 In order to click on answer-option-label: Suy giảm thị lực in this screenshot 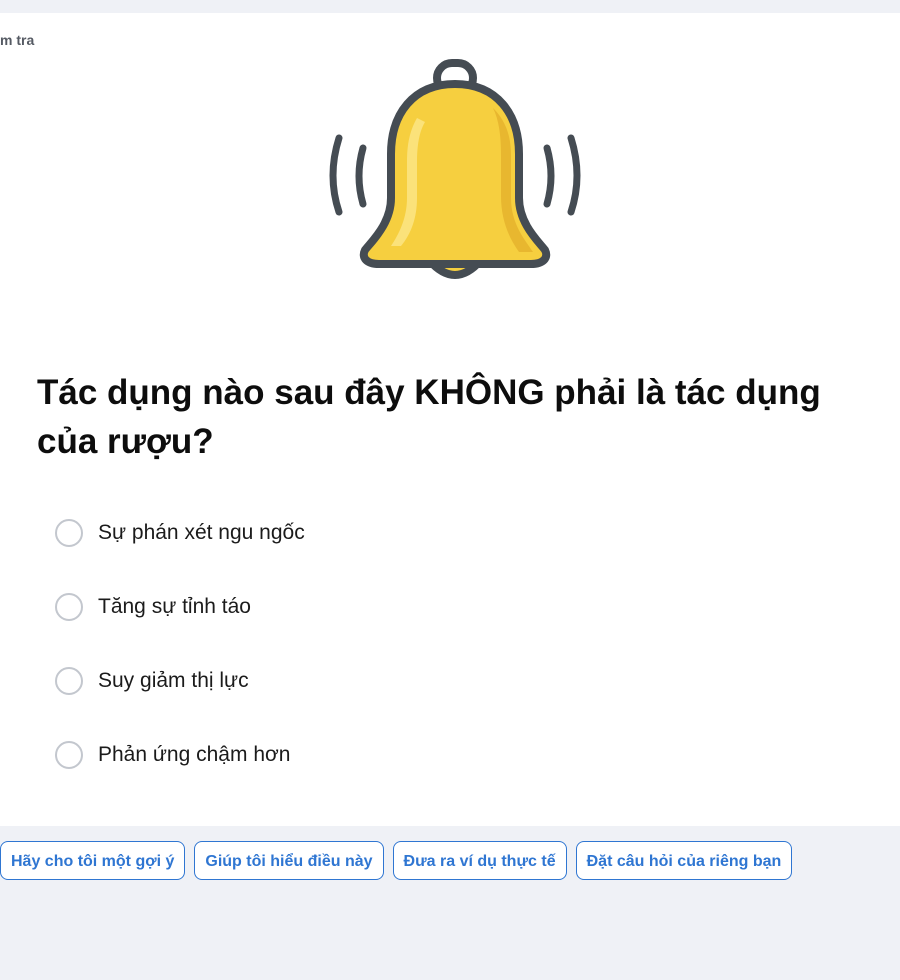, I will do `click(173, 680)`.